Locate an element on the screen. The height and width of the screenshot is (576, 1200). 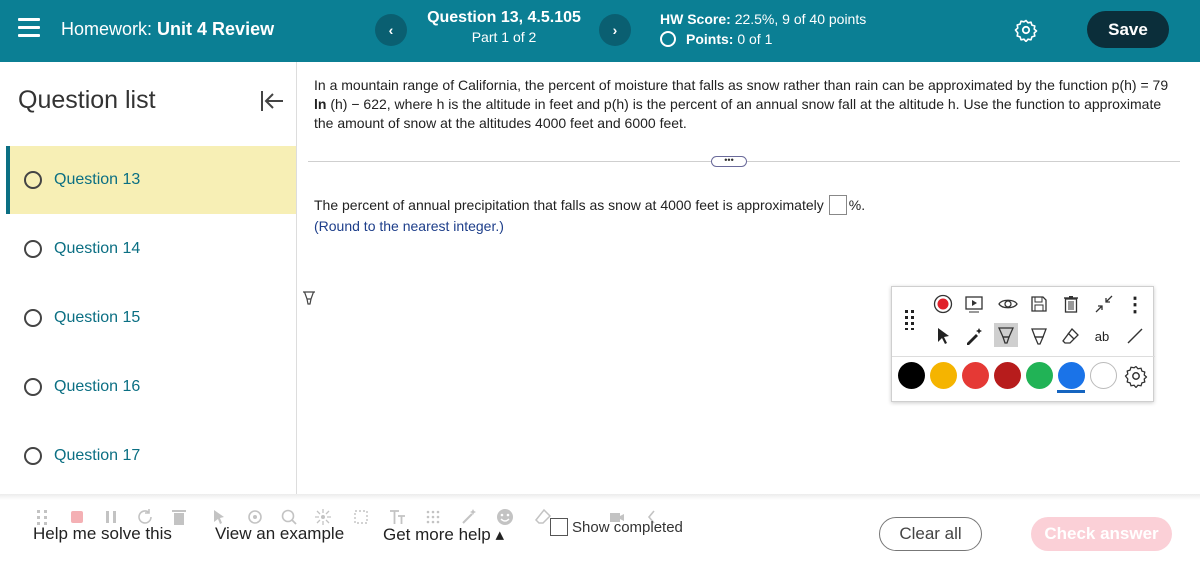
question-list-label: Question 14 is located at coordinates (97, 248).